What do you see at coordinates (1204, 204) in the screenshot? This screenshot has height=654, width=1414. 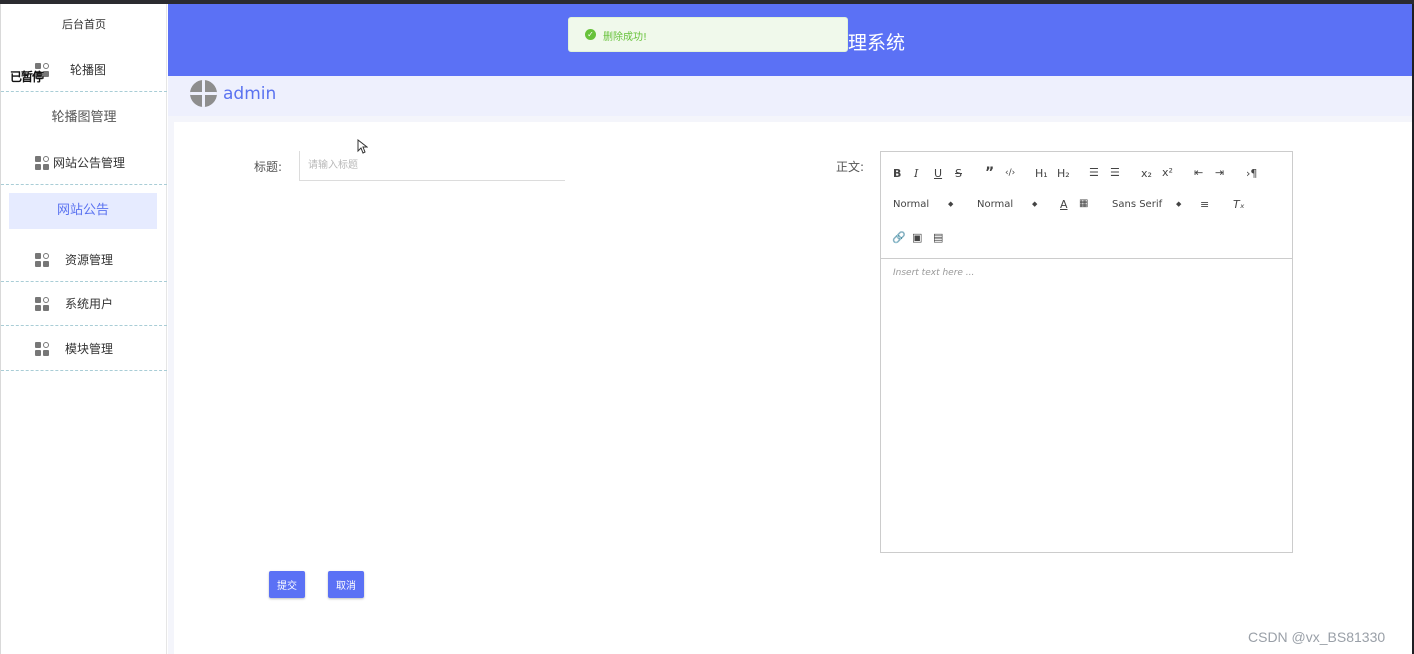 I see `align-icon: ≡` at bounding box center [1204, 204].